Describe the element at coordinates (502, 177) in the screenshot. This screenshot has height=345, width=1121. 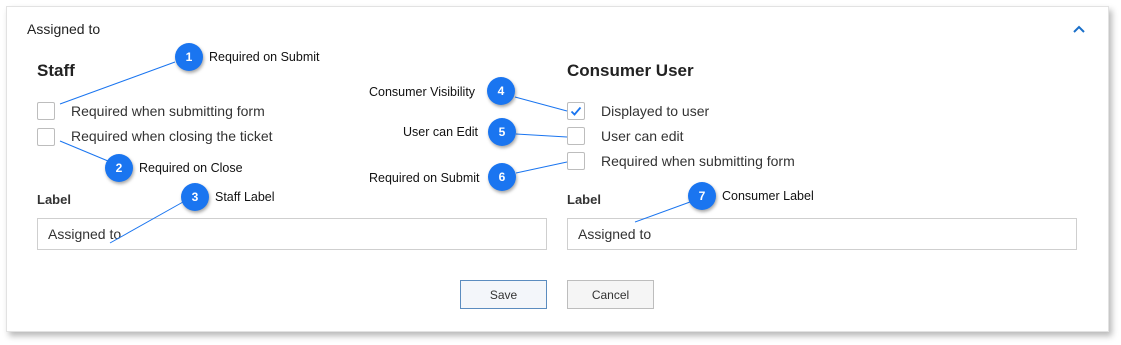
I see `callout-badge-6: 6` at that location.